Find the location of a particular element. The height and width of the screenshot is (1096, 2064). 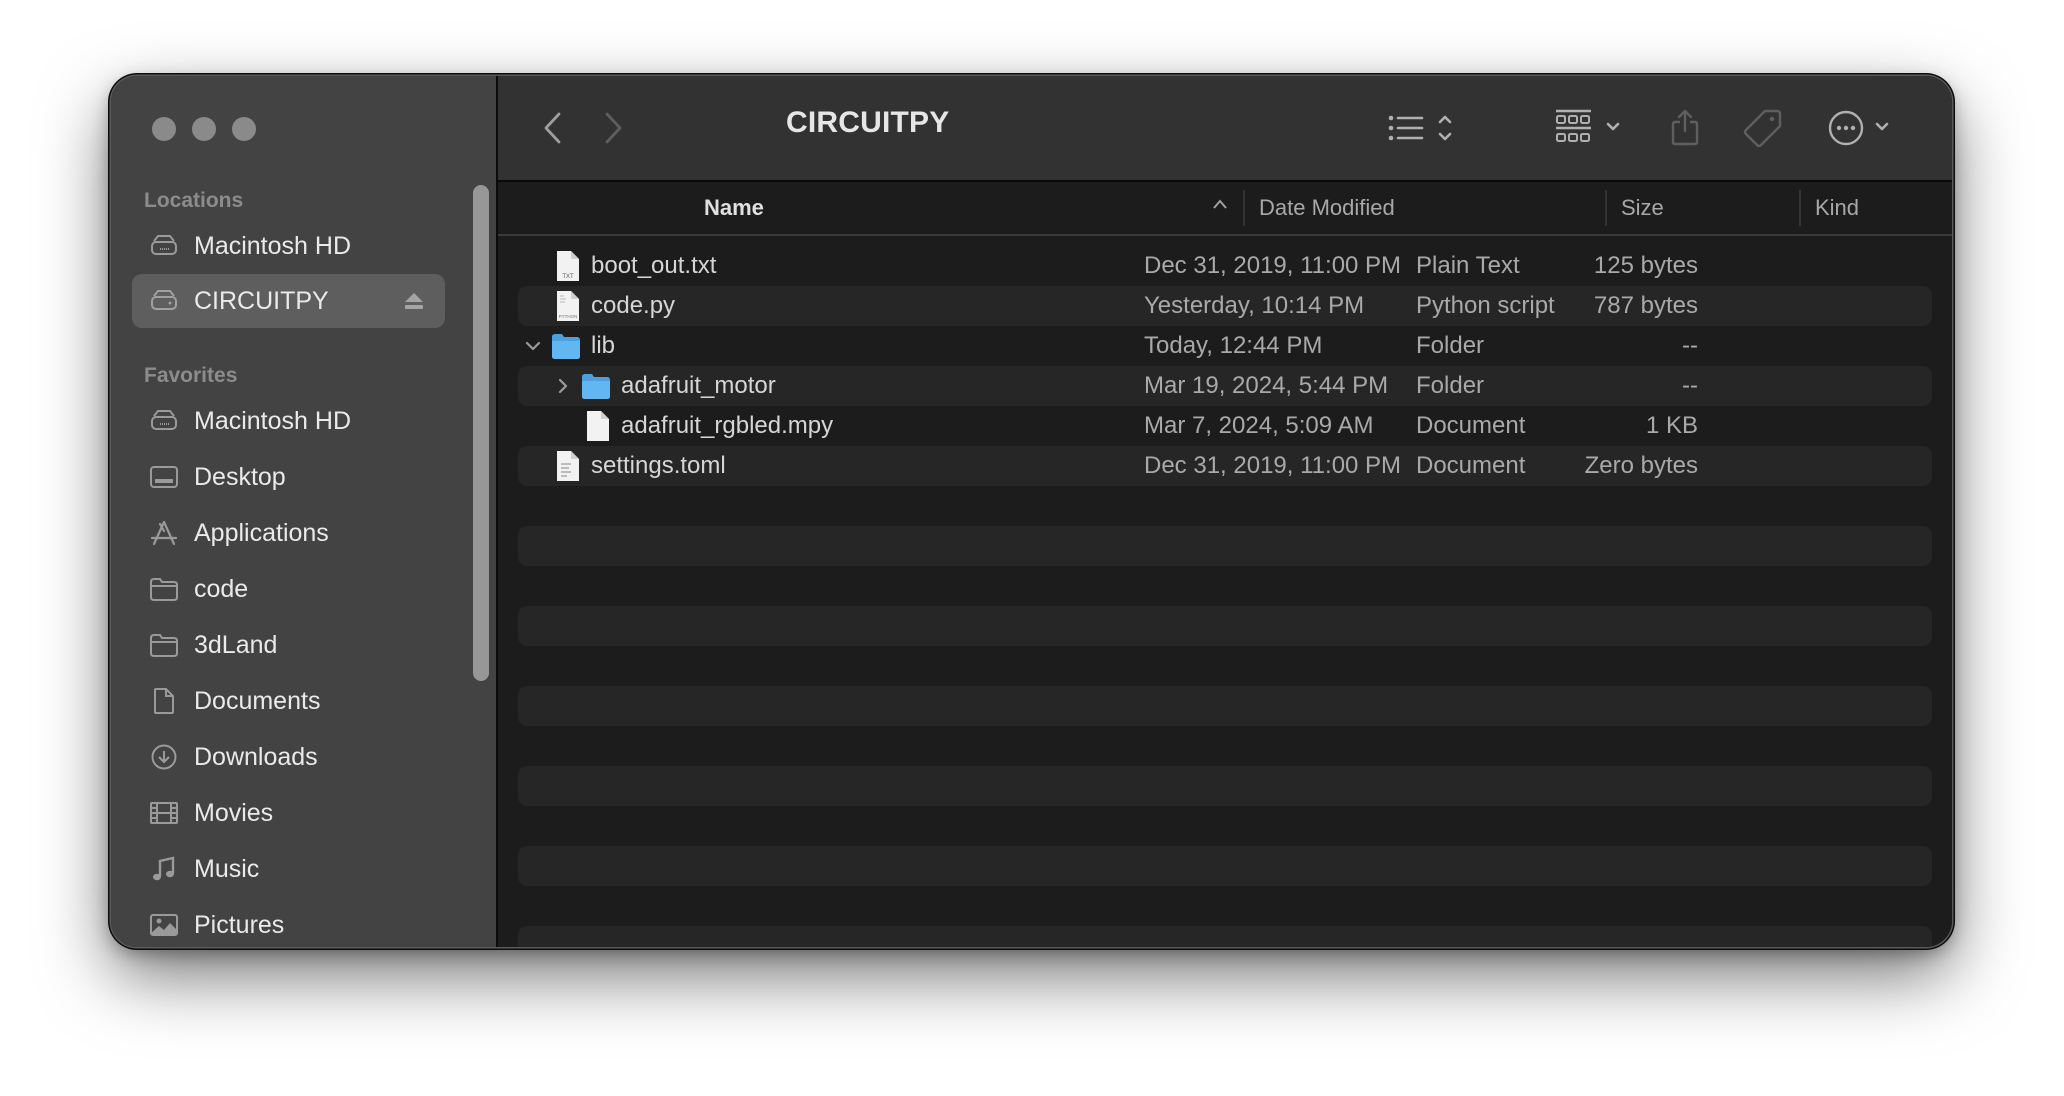

sidebar-item-3dland: 3dLand is located at coordinates (288, 645).